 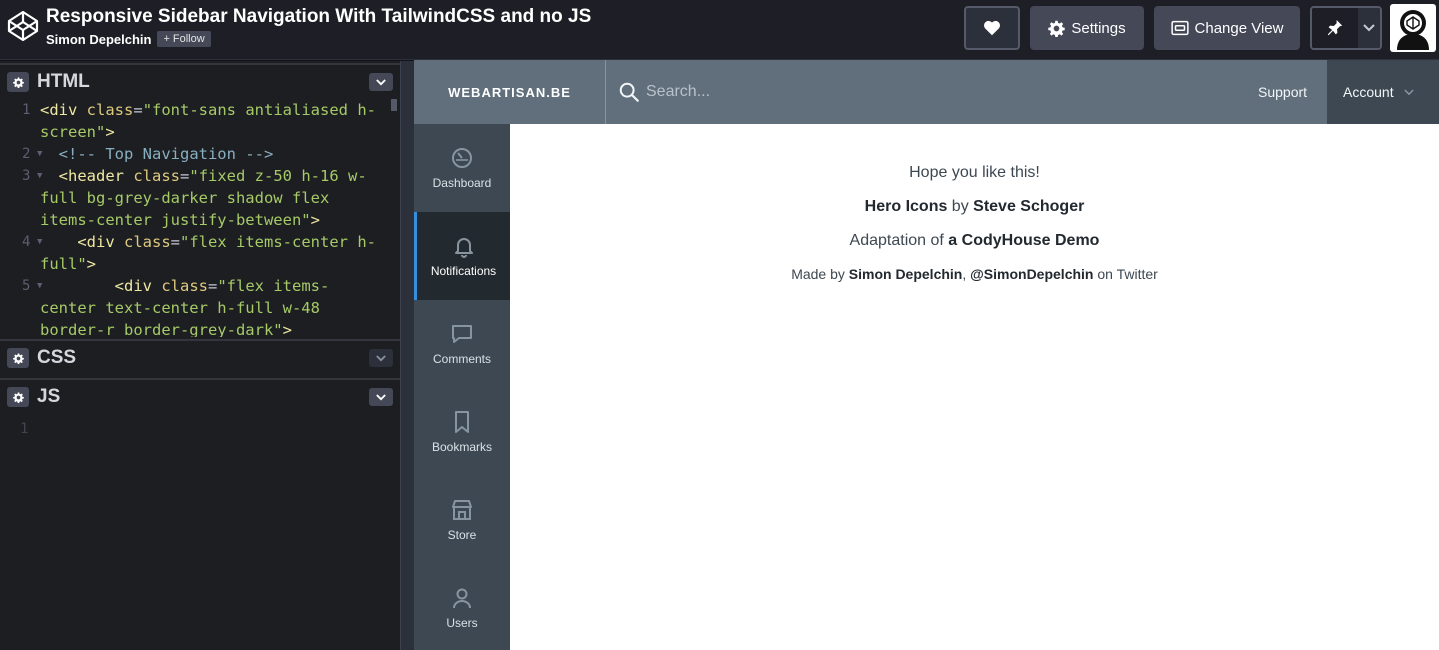 What do you see at coordinates (200, 396) in the screenshot?
I see `js-editor-header: JS` at bounding box center [200, 396].